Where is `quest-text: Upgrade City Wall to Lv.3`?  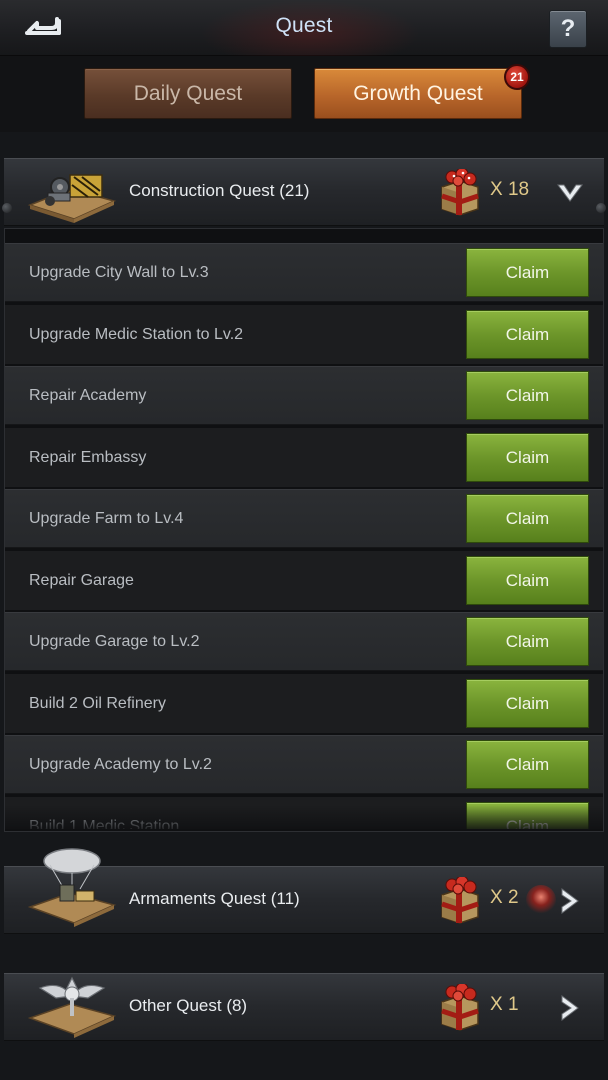
quest-text: Upgrade City Wall to Lv.3 is located at coordinates (119, 272).